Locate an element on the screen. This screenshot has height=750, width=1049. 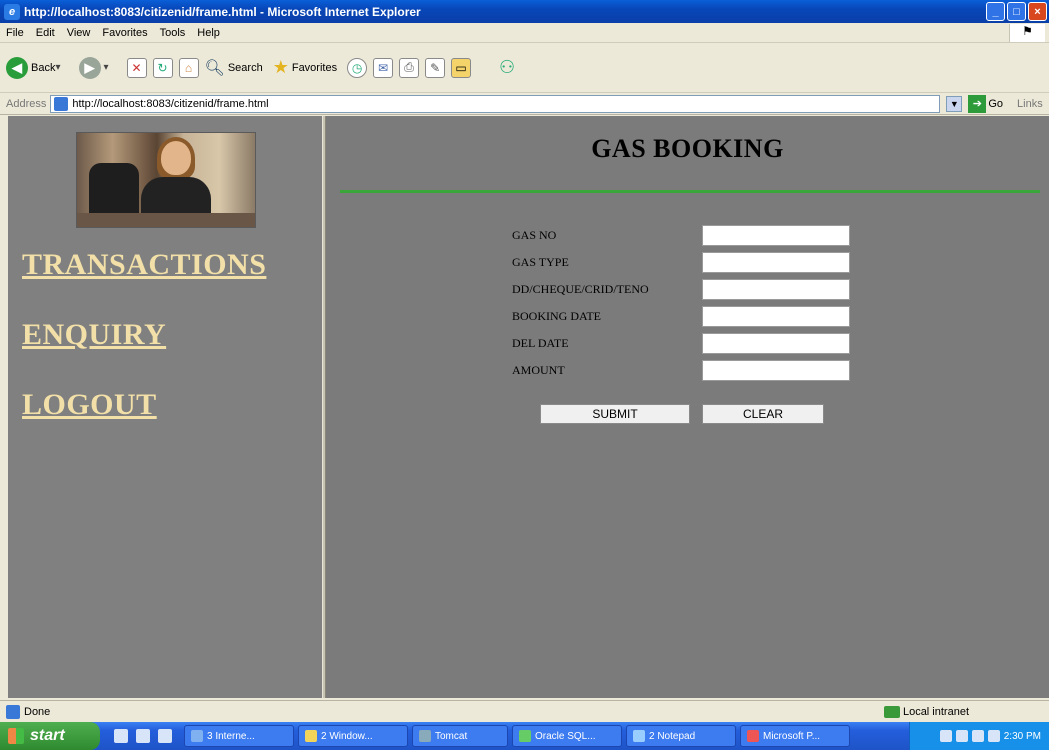
back-button: ◀ Back ▾ is located at coordinates (37, 67).